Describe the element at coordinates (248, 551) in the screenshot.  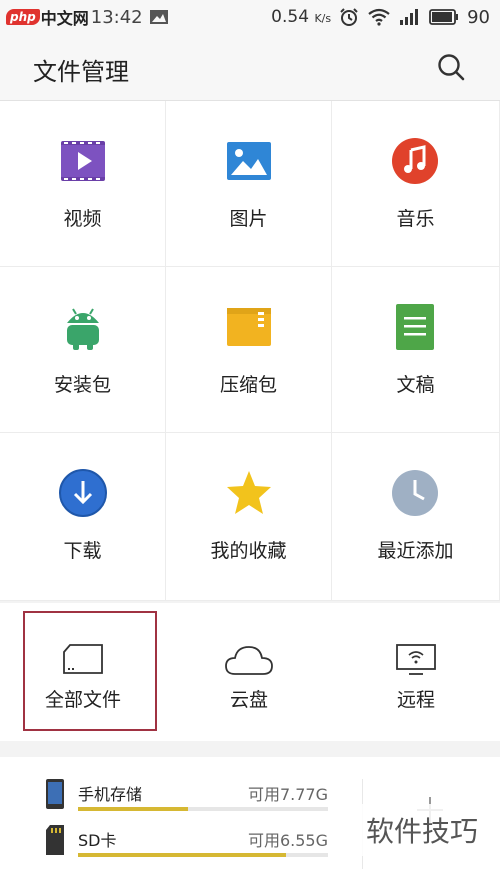
I see `category-label: 我的收藏` at that location.